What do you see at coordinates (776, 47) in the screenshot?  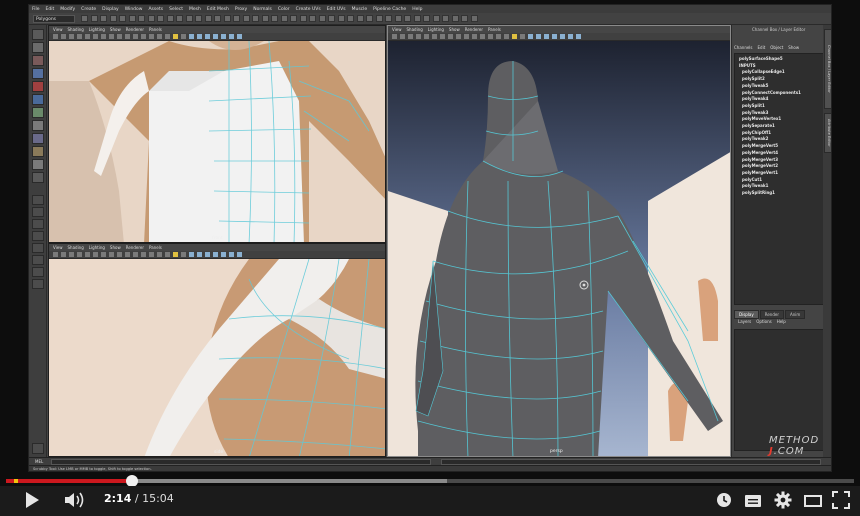 I see `channel-menu-object: Object` at bounding box center [776, 47].